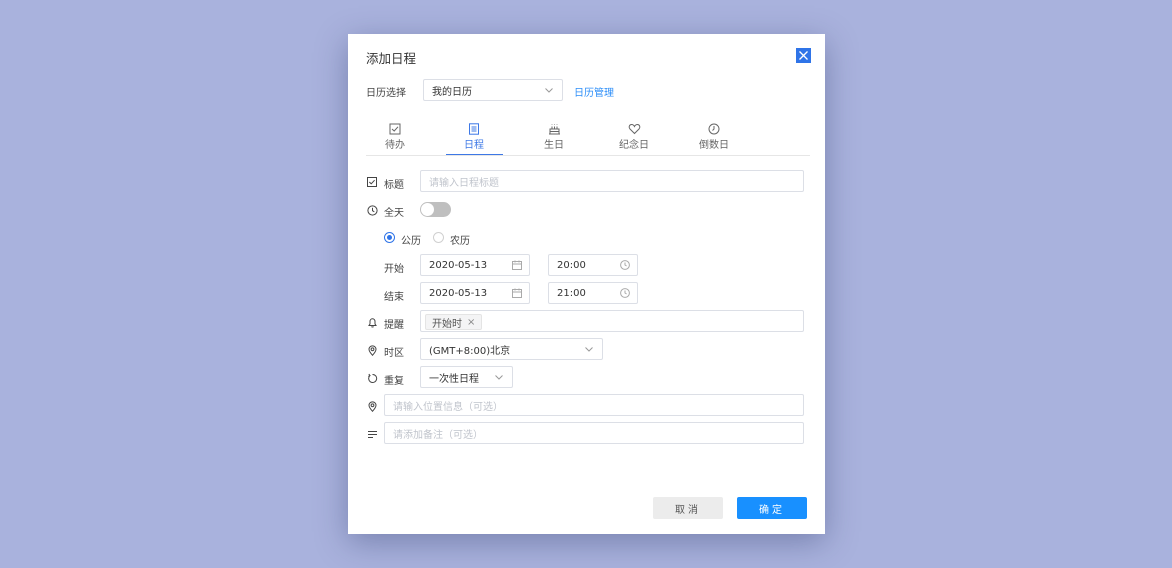 This screenshot has width=1172, height=568. I want to click on start-date-input: 2020-05-13, so click(475, 265).